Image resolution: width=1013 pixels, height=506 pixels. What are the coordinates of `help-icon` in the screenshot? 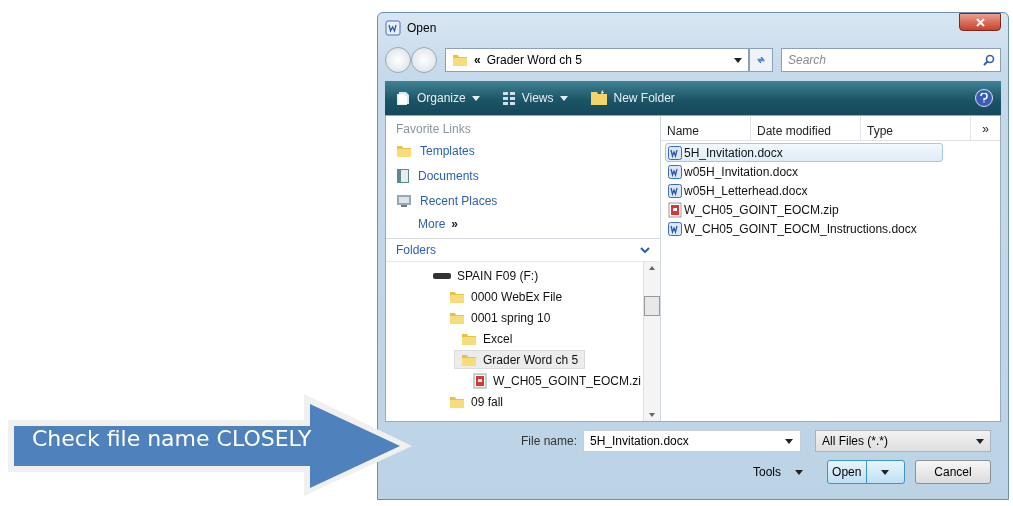 It's located at (984, 98).